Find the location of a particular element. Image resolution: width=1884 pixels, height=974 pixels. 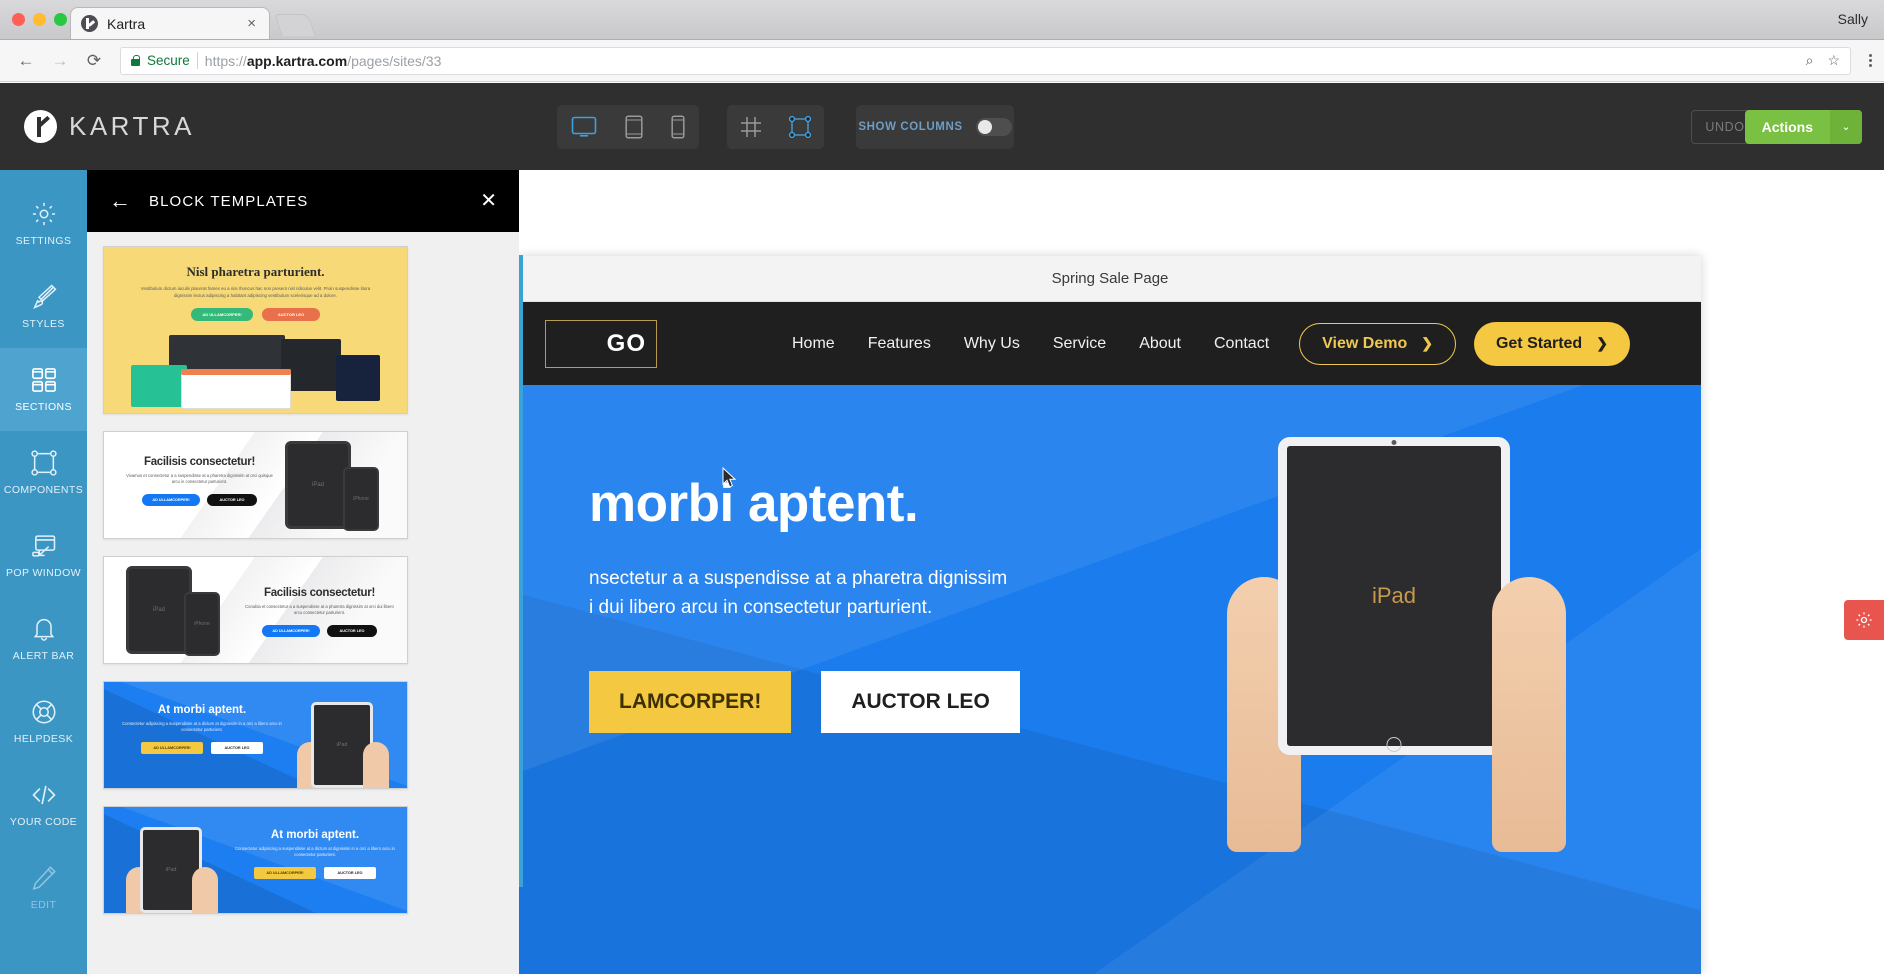

view-demo-button: View Demo ❯ is located at coordinates (1377, 343).